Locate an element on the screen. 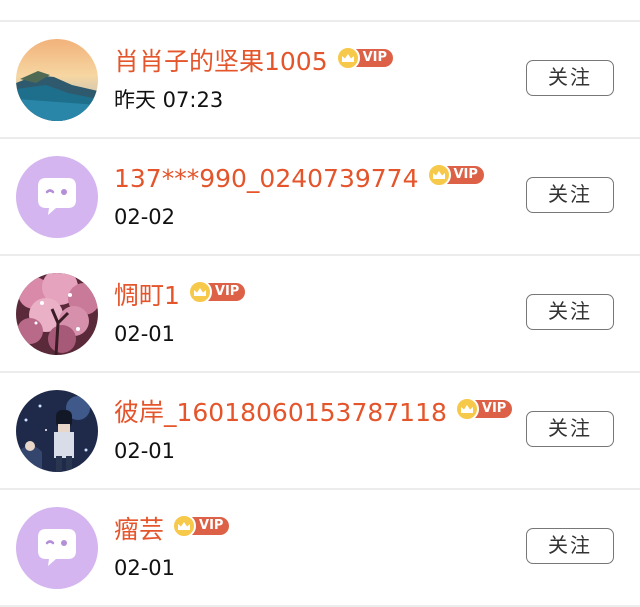 This screenshot has width=640, height=607. anime-avatar-image is located at coordinates (57, 431).